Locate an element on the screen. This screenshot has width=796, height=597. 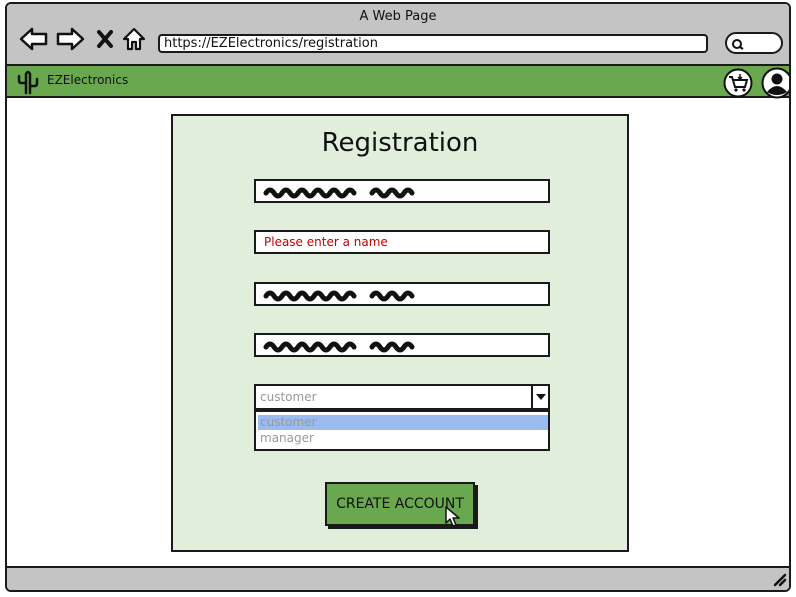
close-icon is located at coordinates (105, 39).